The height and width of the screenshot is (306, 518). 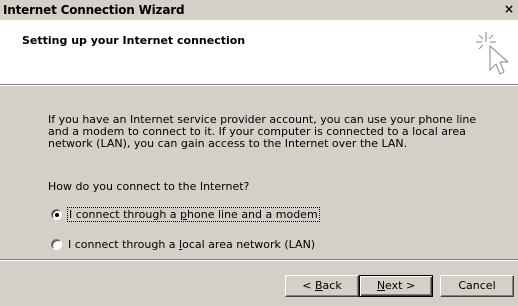 I want to click on back-button: < Back, so click(x=322, y=286).